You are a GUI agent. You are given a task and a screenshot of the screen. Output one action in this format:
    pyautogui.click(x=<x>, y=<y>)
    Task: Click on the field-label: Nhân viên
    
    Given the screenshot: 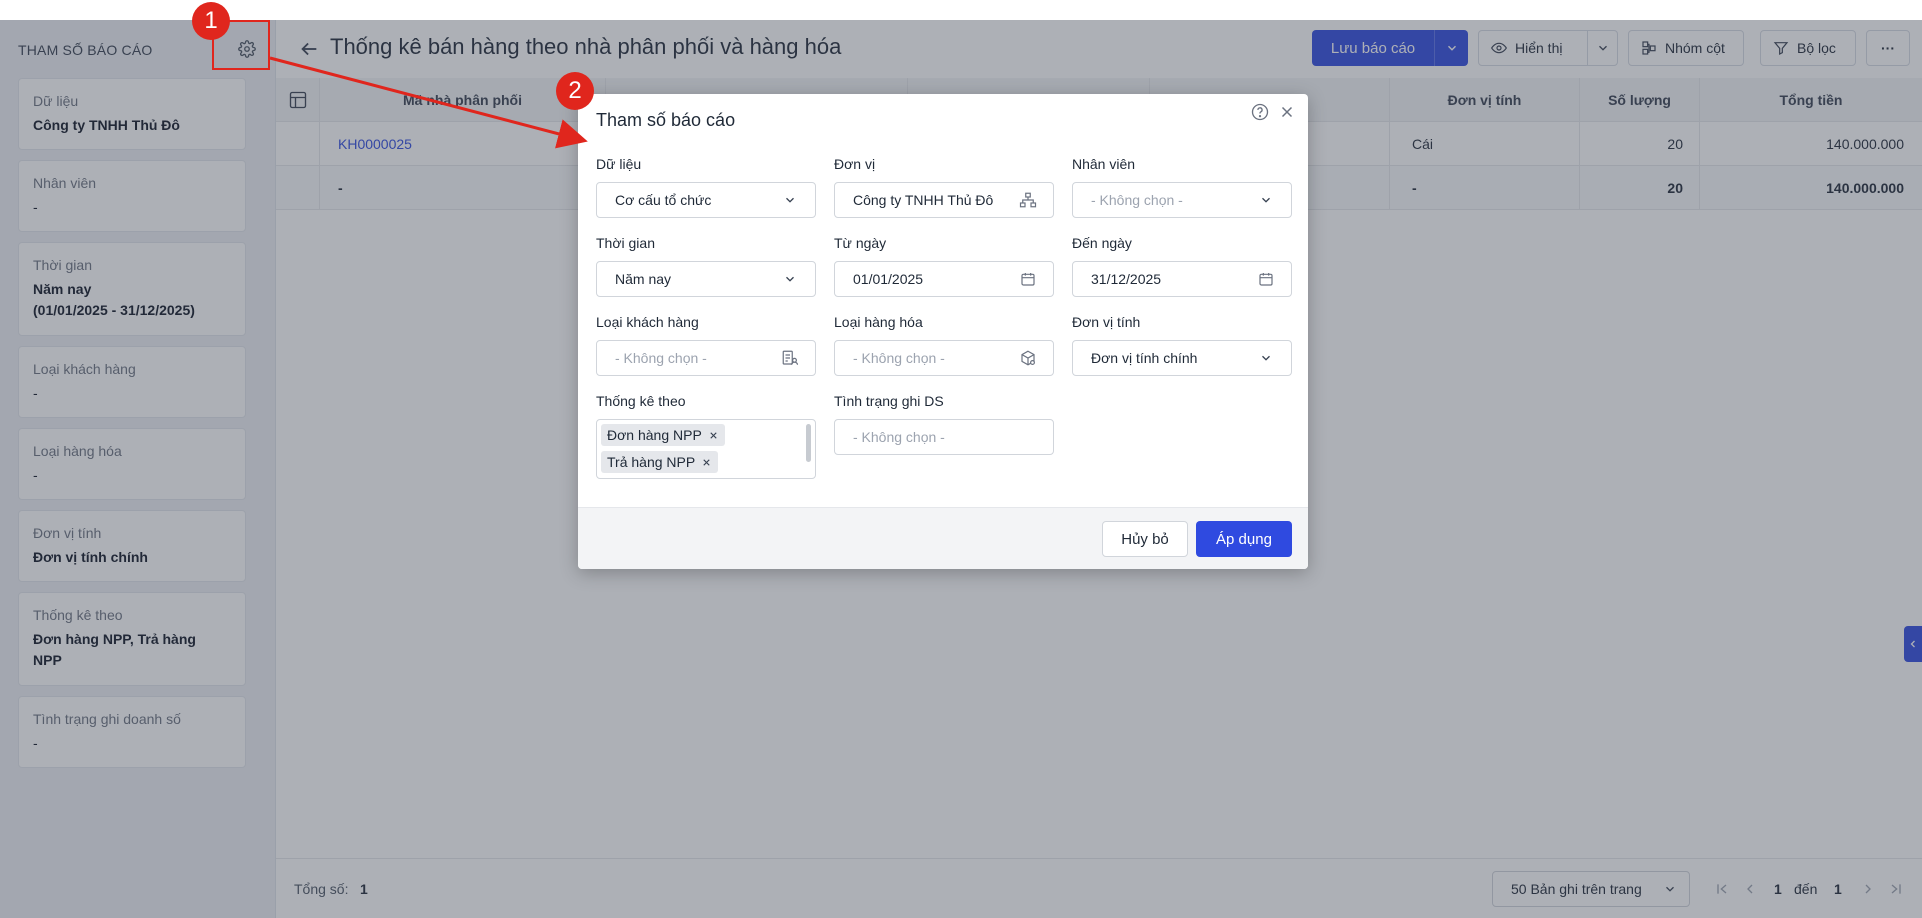 What is the action you would take?
    pyautogui.click(x=1104, y=164)
    